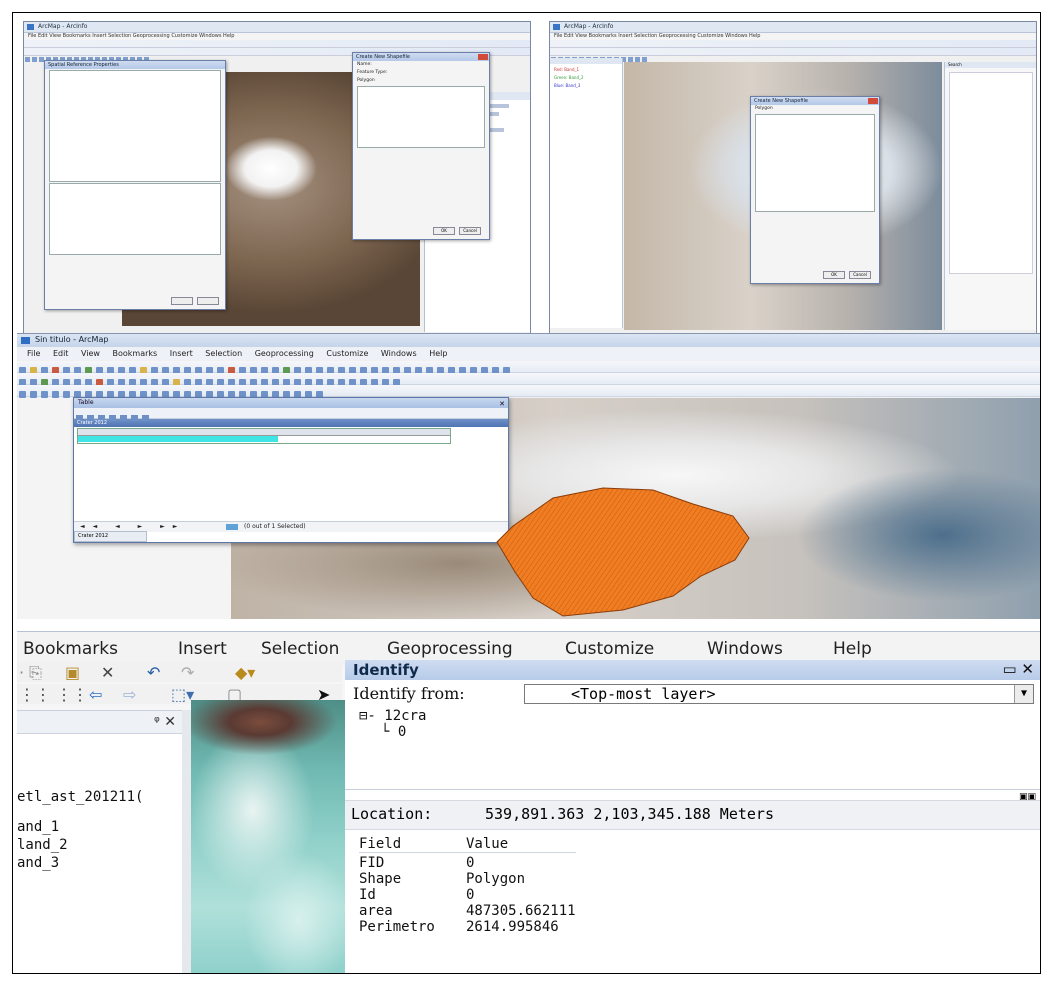  What do you see at coordinates (367, 895) in the screenshot?
I see `field-name: Id` at bounding box center [367, 895].